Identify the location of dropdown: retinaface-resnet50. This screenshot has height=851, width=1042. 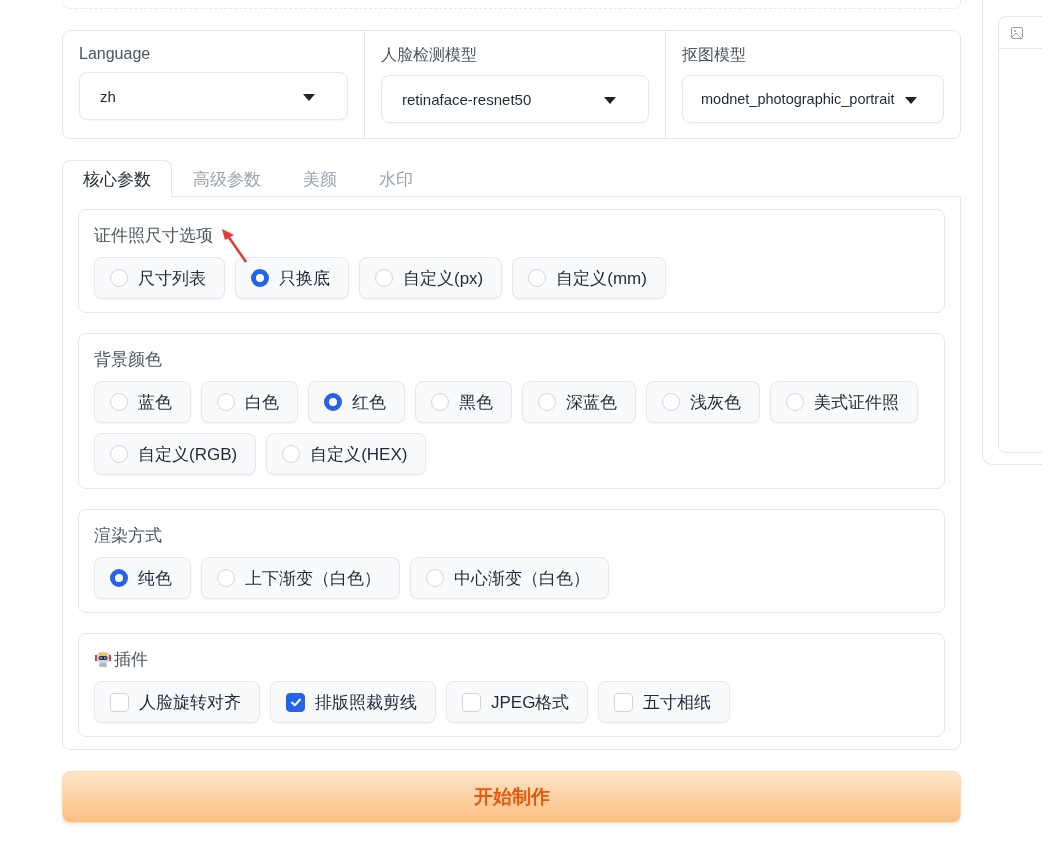
(515, 99).